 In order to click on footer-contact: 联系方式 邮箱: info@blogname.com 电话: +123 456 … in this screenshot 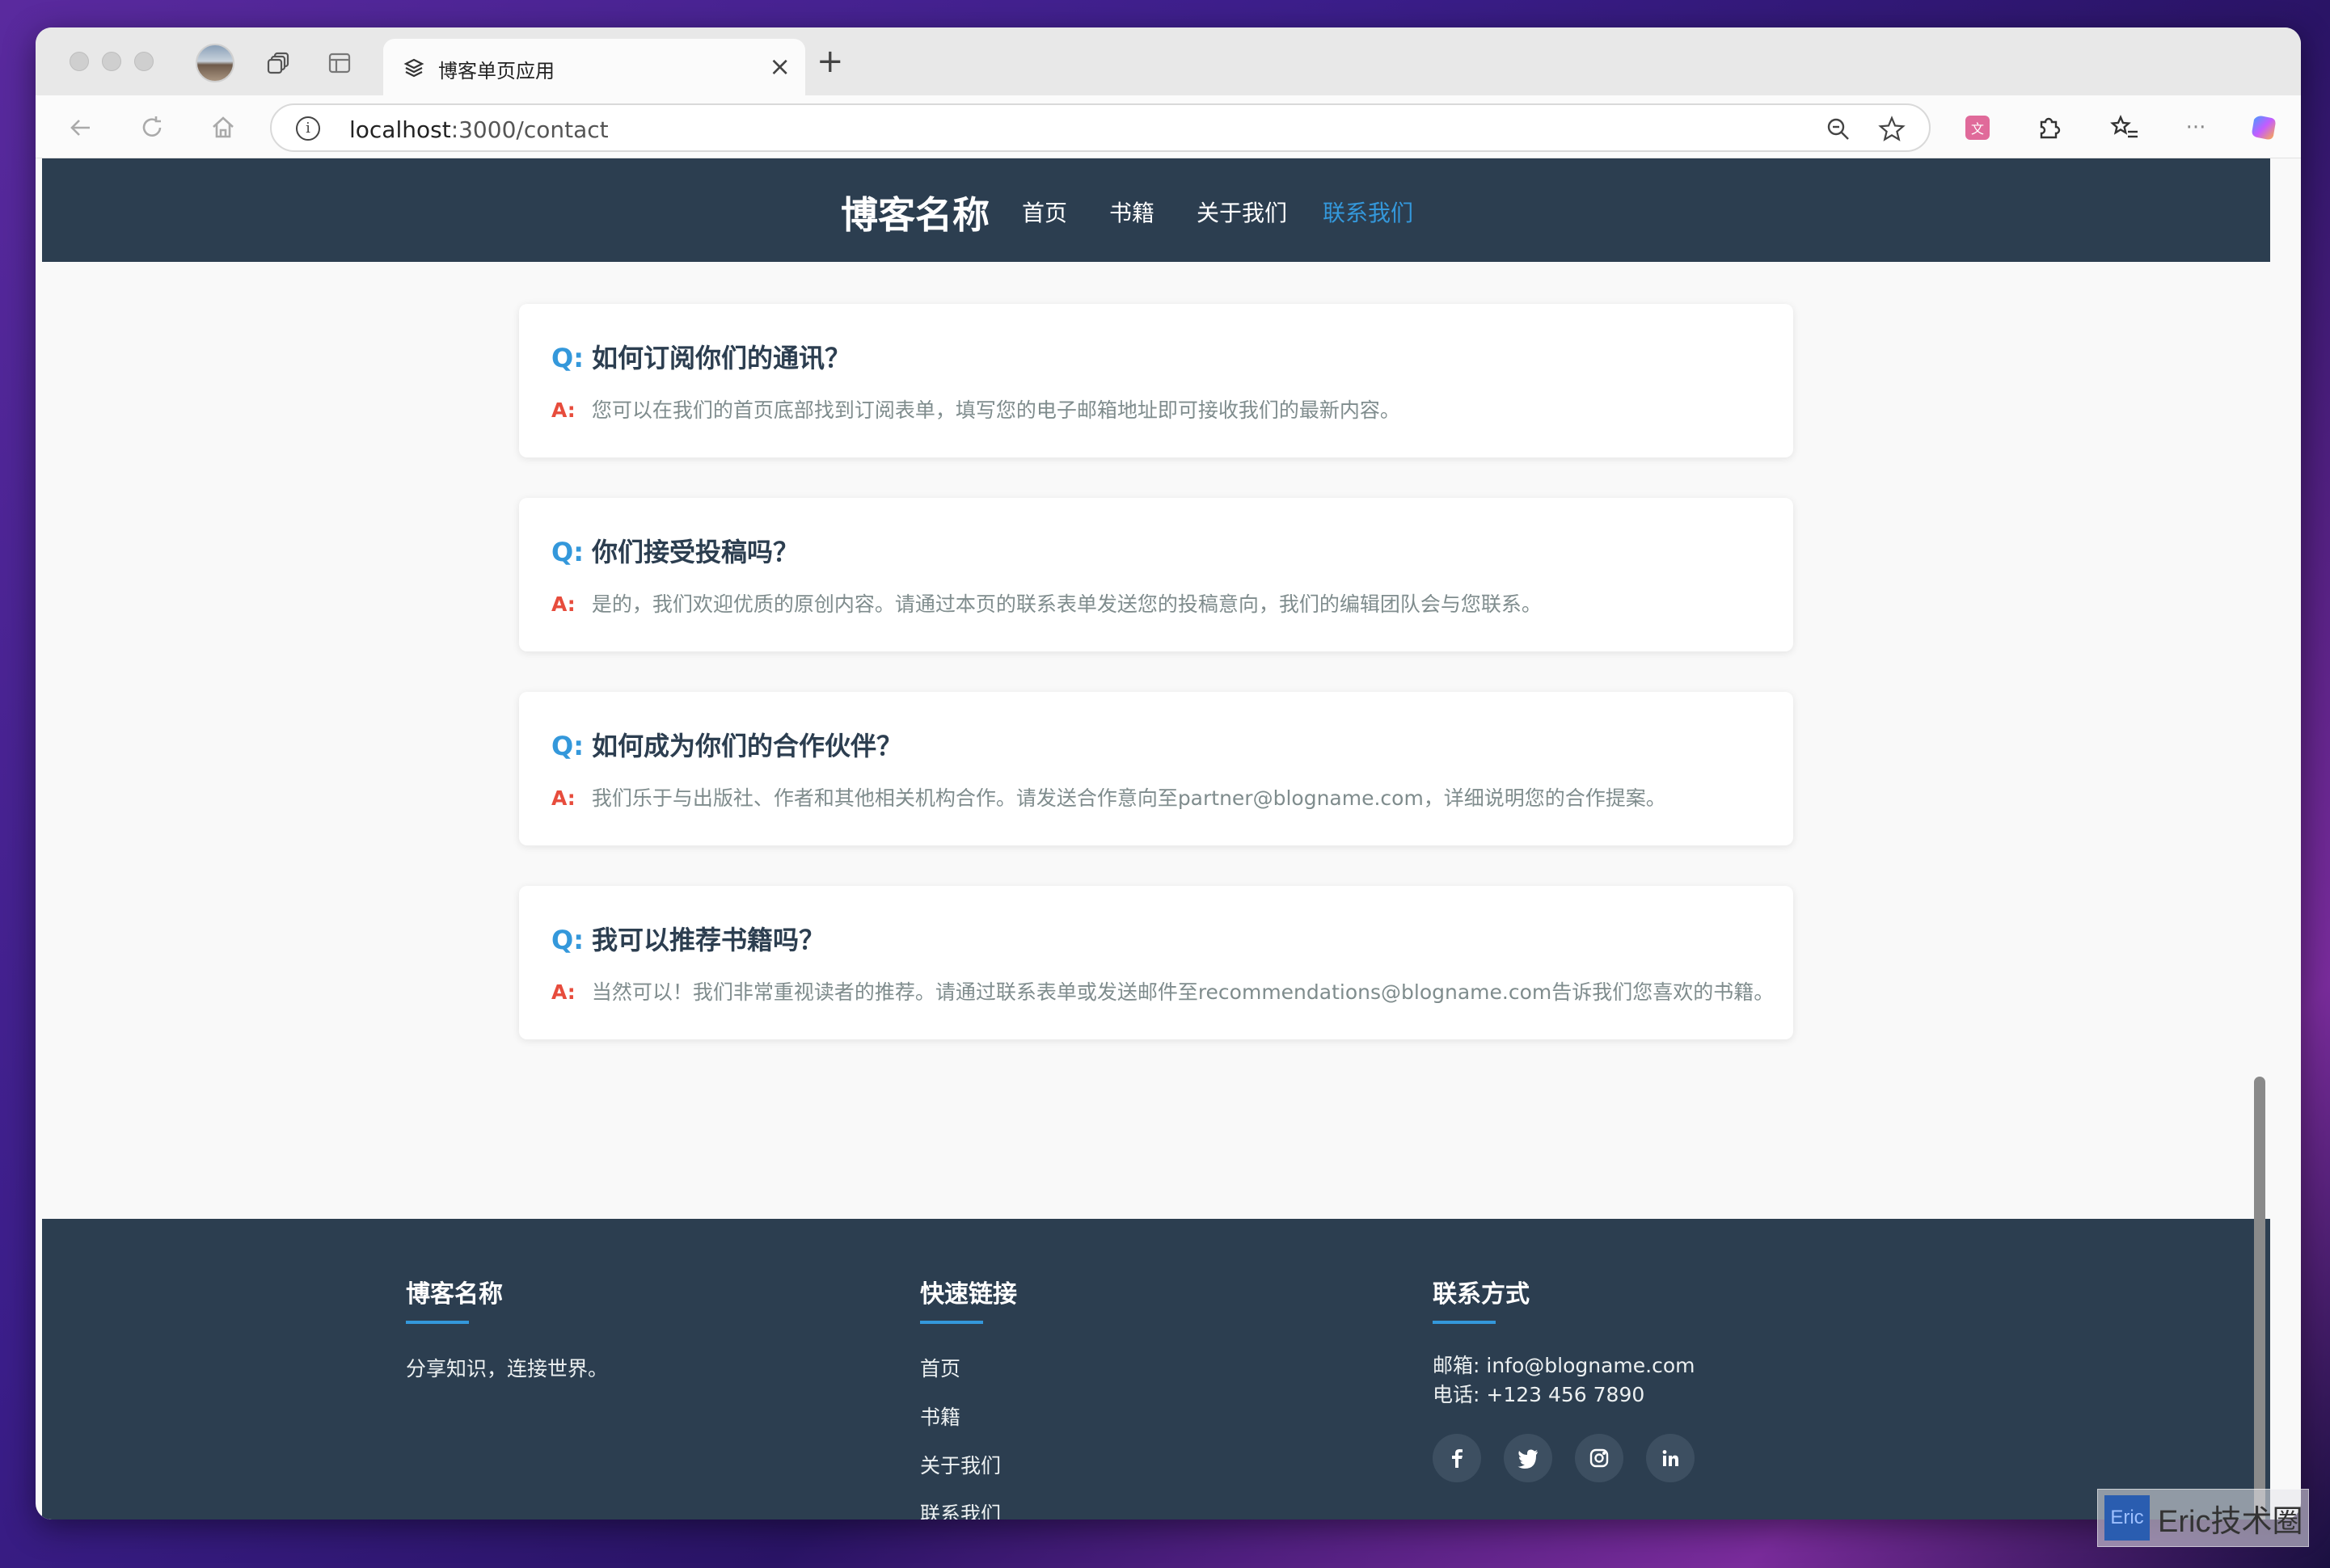, I will do `click(1564, 1378)`.